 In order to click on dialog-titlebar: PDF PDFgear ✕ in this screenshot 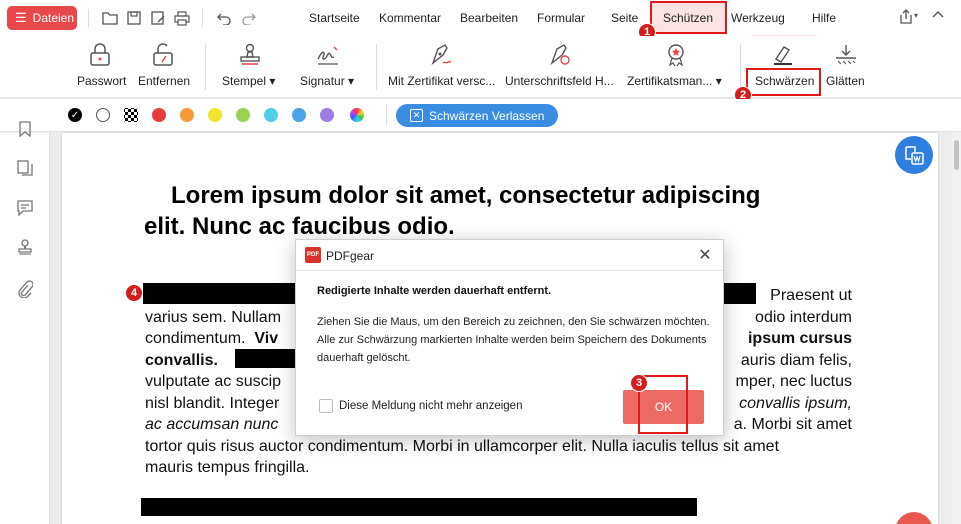, I will do `click(509, 255)`.